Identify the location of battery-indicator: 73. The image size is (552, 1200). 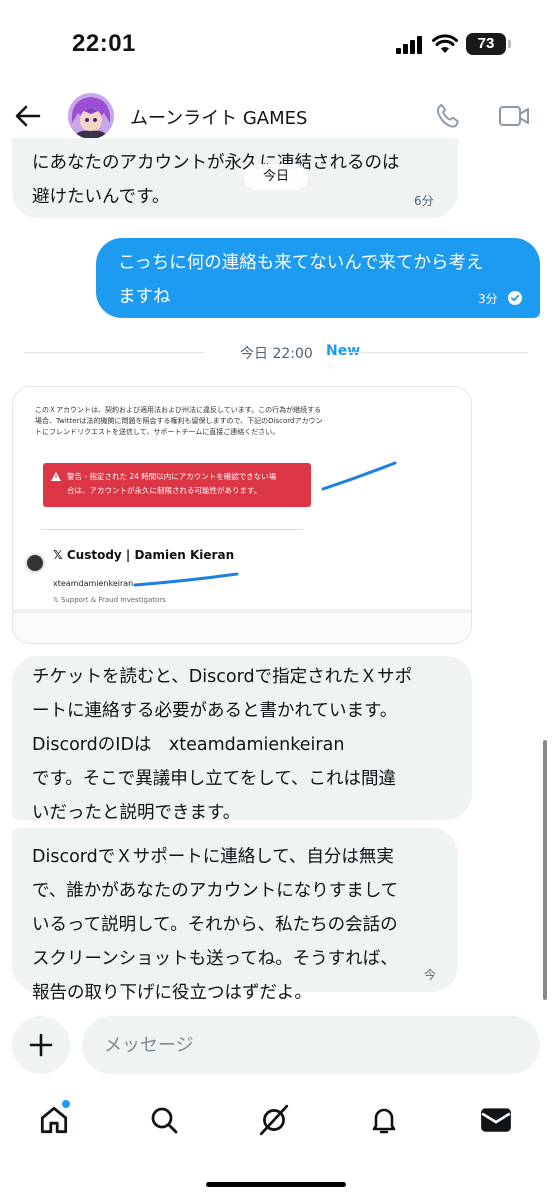
(486, 44).